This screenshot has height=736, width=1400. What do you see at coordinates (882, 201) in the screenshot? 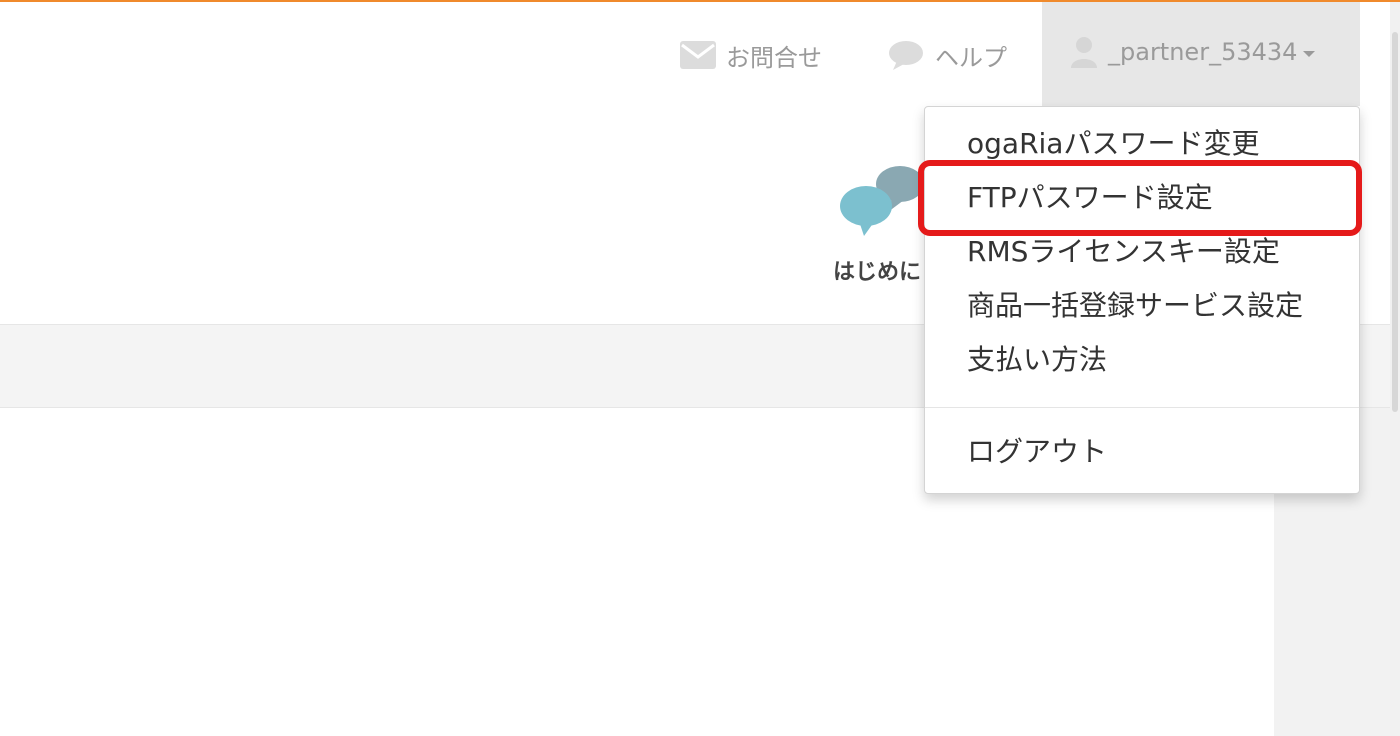
I see `chat-bubbles-icon` at bounding box center [882, 201].